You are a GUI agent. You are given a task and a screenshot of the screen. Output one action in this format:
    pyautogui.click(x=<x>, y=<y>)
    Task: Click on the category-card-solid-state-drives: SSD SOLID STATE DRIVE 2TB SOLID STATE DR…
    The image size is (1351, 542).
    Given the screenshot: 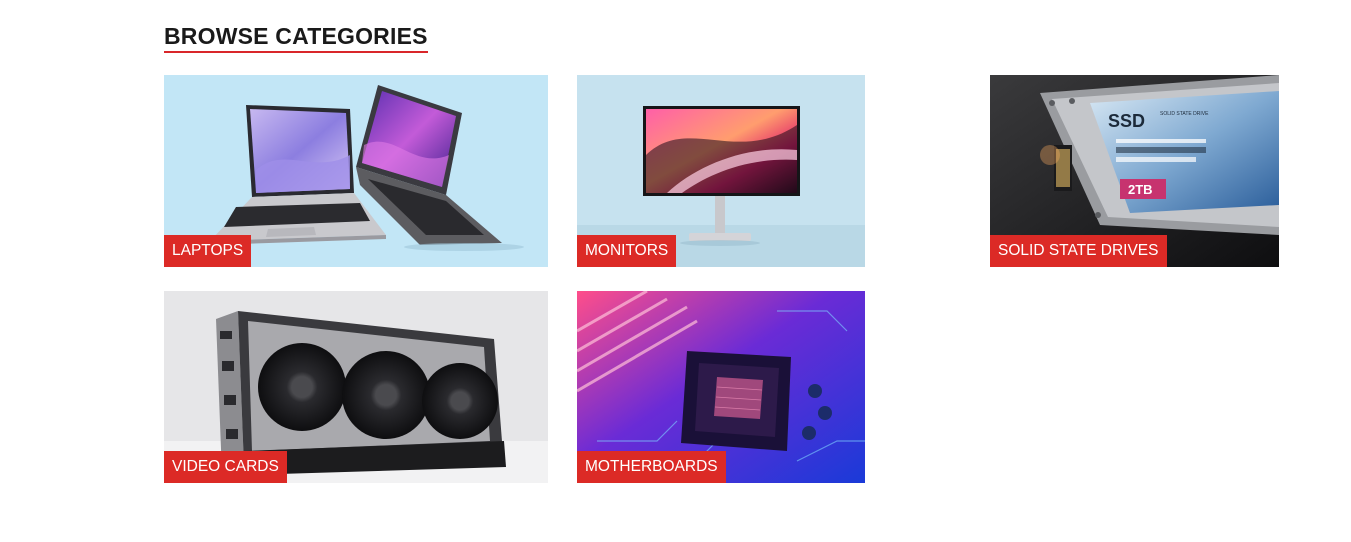 What is the action you would take?
    pyautogui.click(x=1134, y=171)
    